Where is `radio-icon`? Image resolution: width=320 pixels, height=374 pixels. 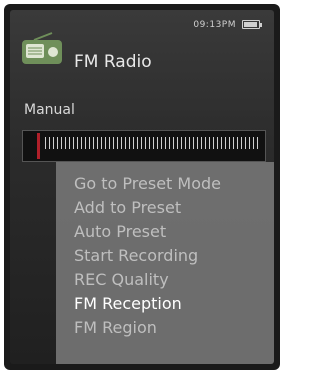 radio-icon is located at coordinates (42, 48).